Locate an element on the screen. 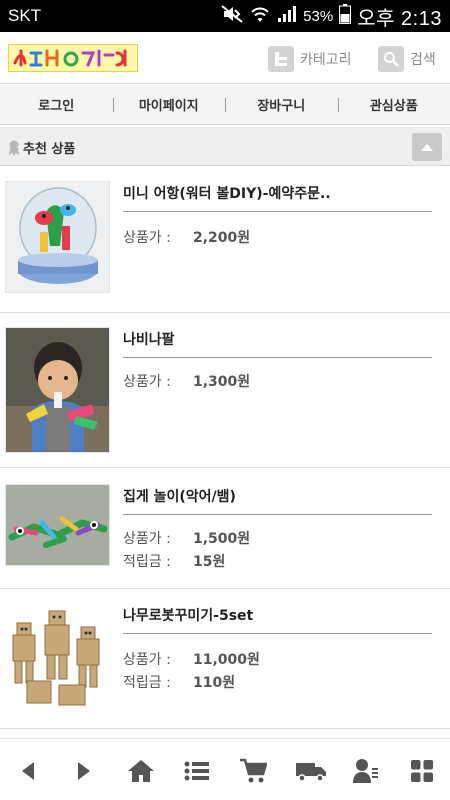 The height and width of the screenshot is (800, 450). nav-cart: 장바구니 is located at coordinates (281, 104).